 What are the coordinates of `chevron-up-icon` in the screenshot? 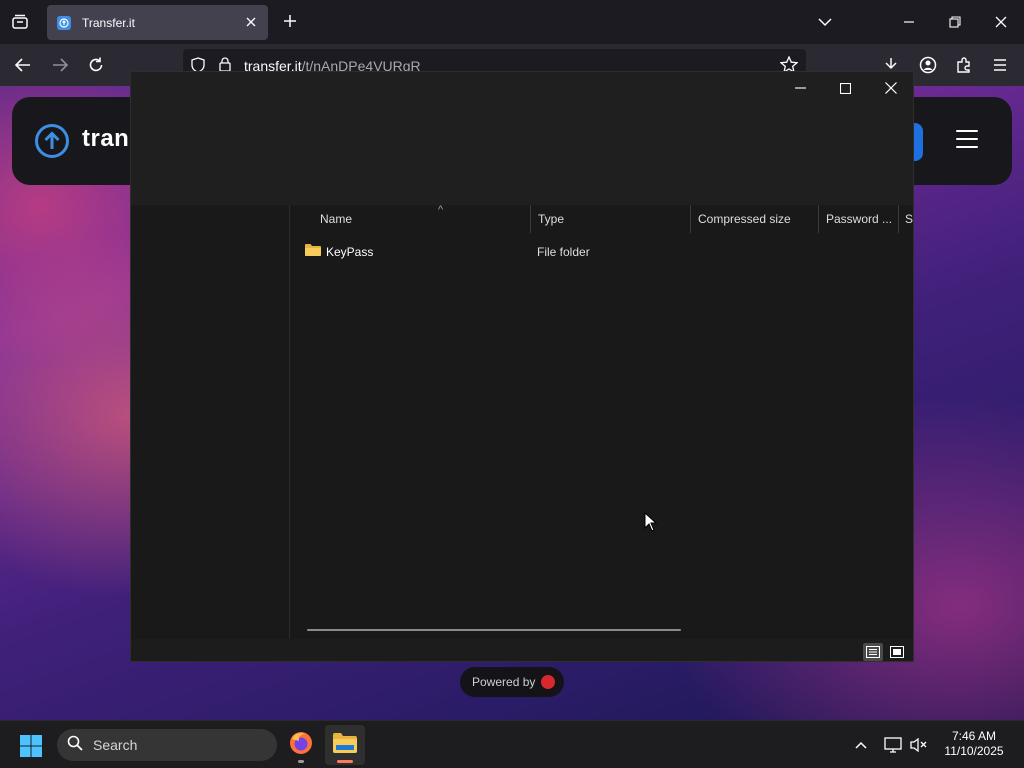 It's located at (861, 745).